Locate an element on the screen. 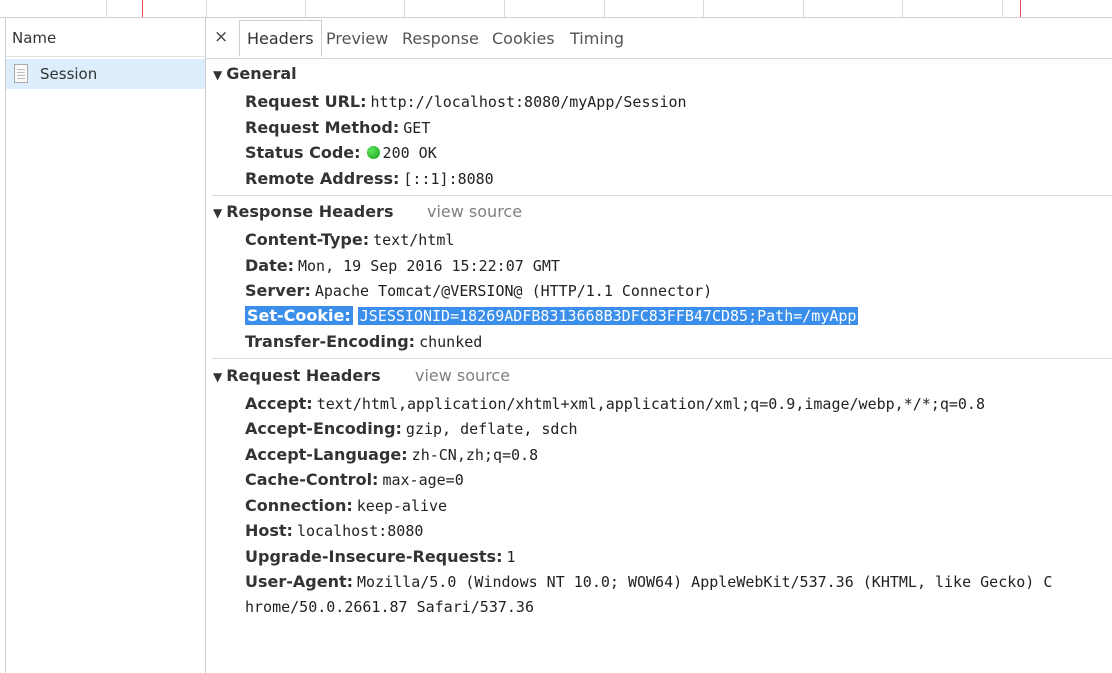  header-value: Mon, 19 Sep 2016 15:22:07 GMT is located at coordinates (428, 266).